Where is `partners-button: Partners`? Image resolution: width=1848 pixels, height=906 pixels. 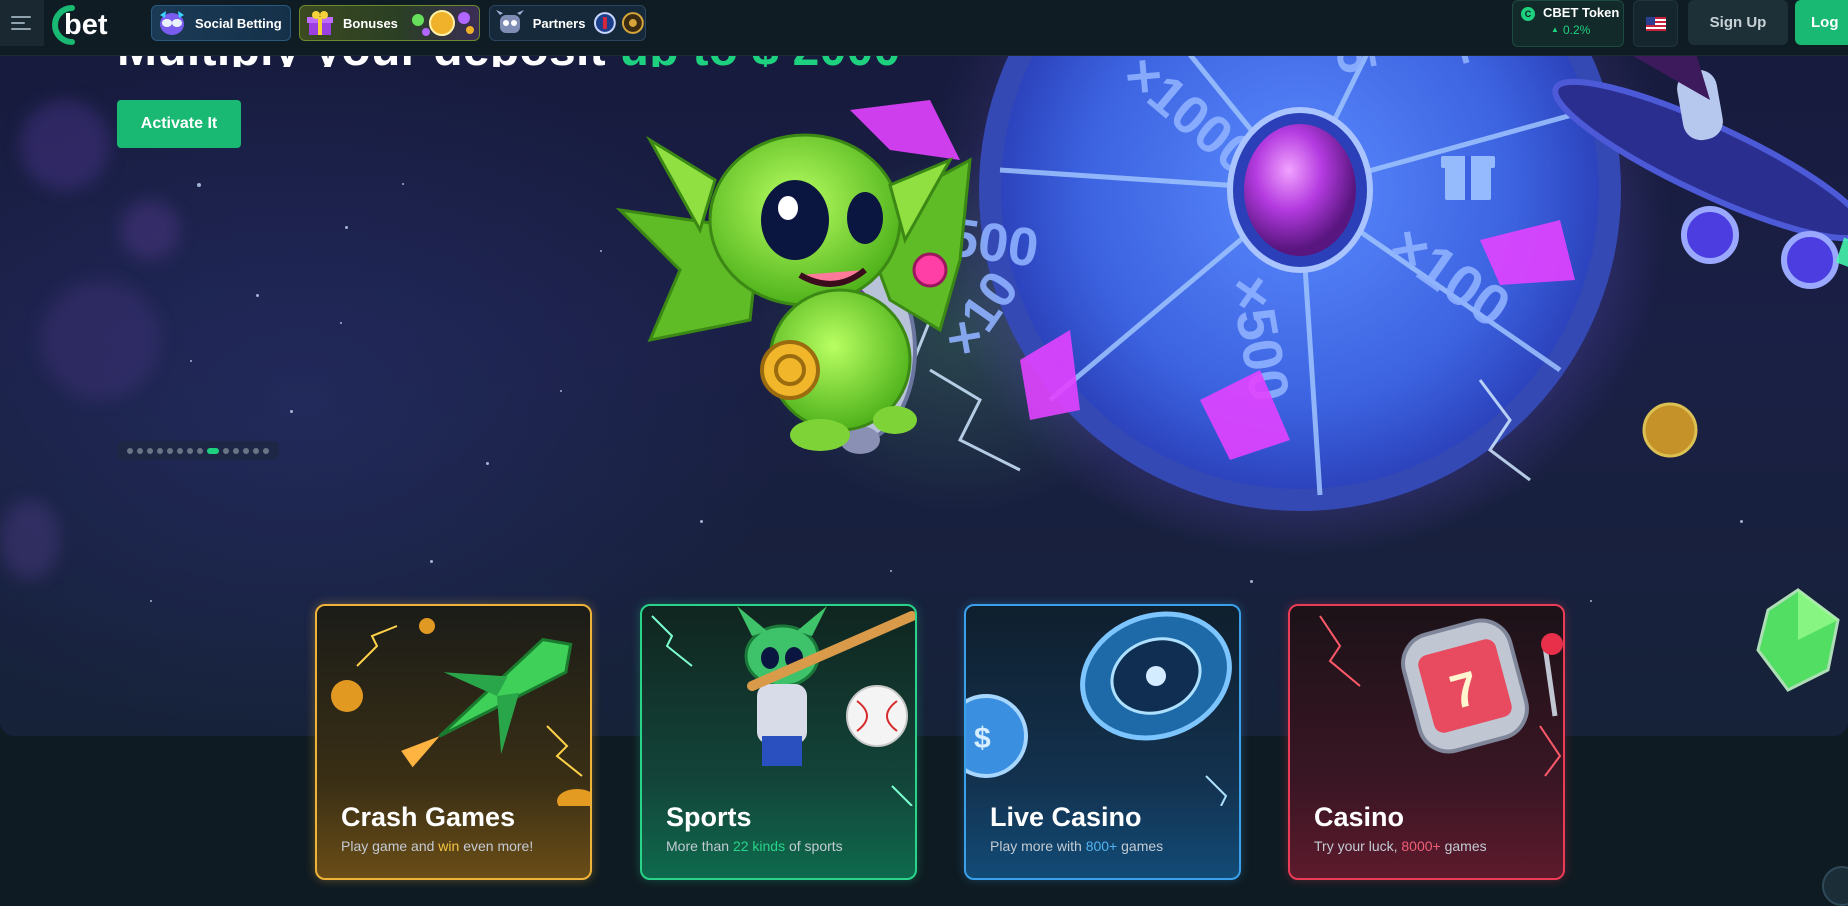 partners-button: Partners is located at coordinates (567, 23).